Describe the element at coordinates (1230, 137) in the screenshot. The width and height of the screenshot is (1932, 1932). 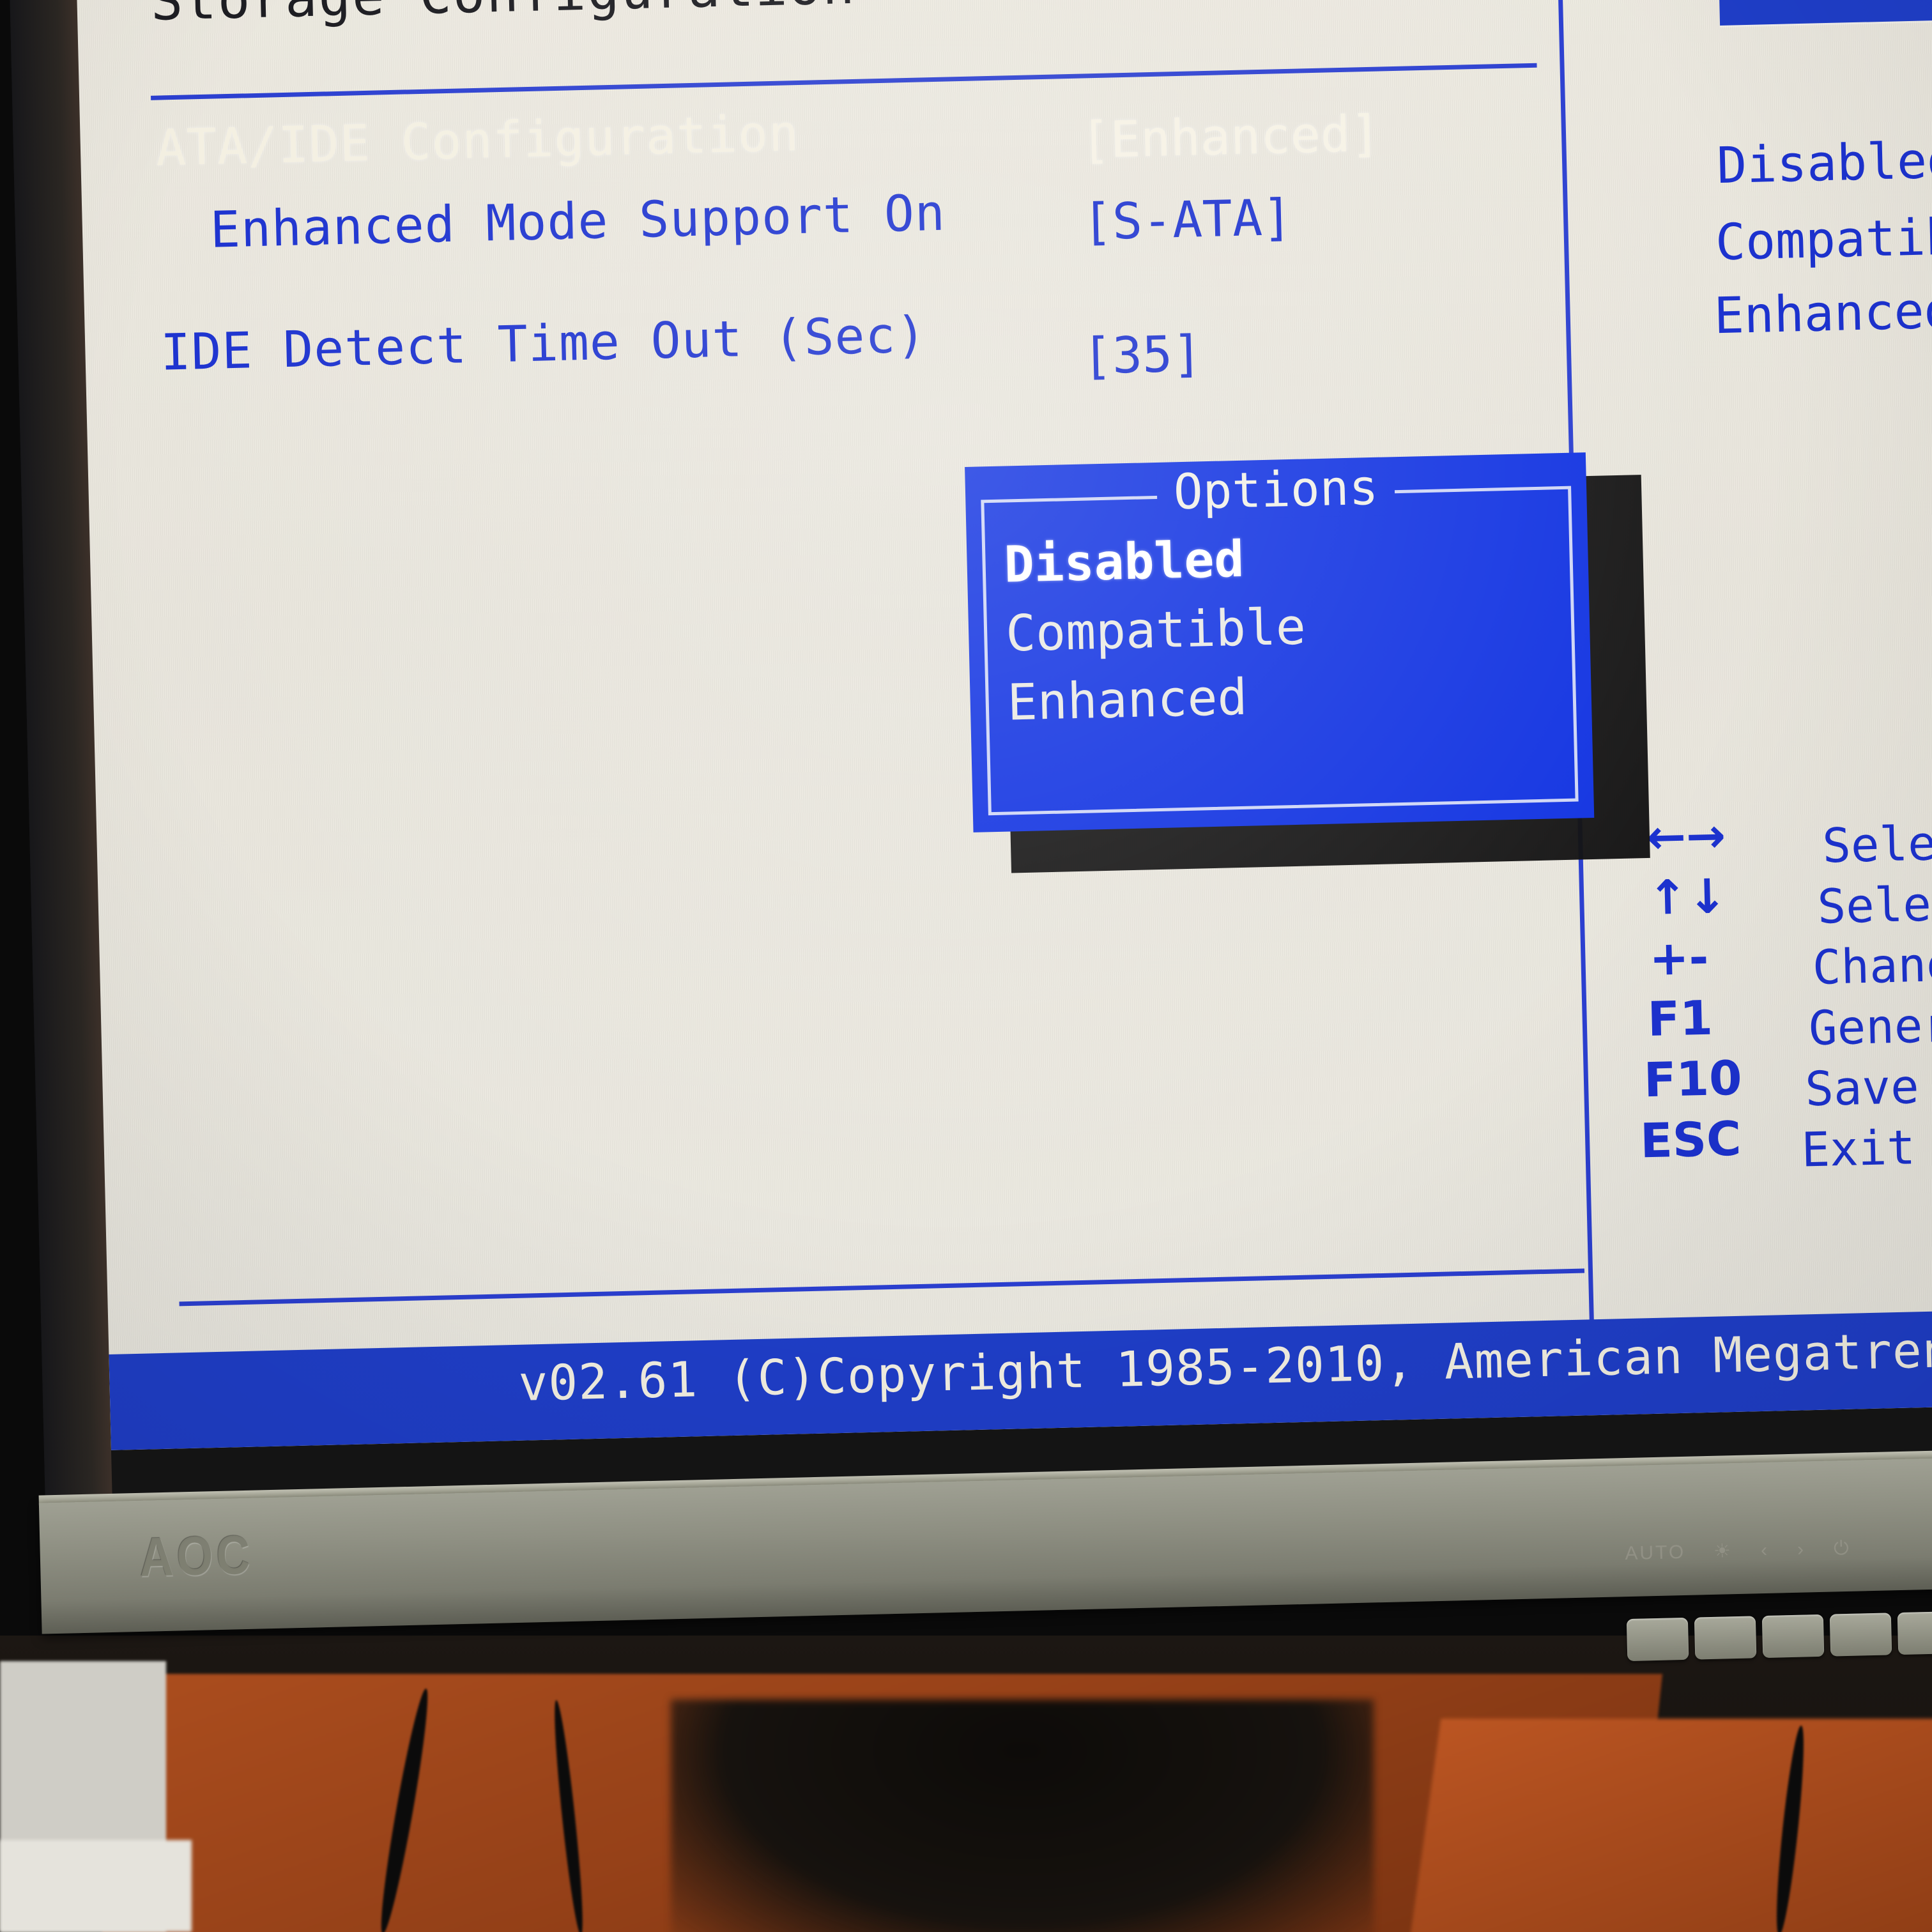
I see `setting-value-ata-ide-configuration: [Enhanced]` at that location.